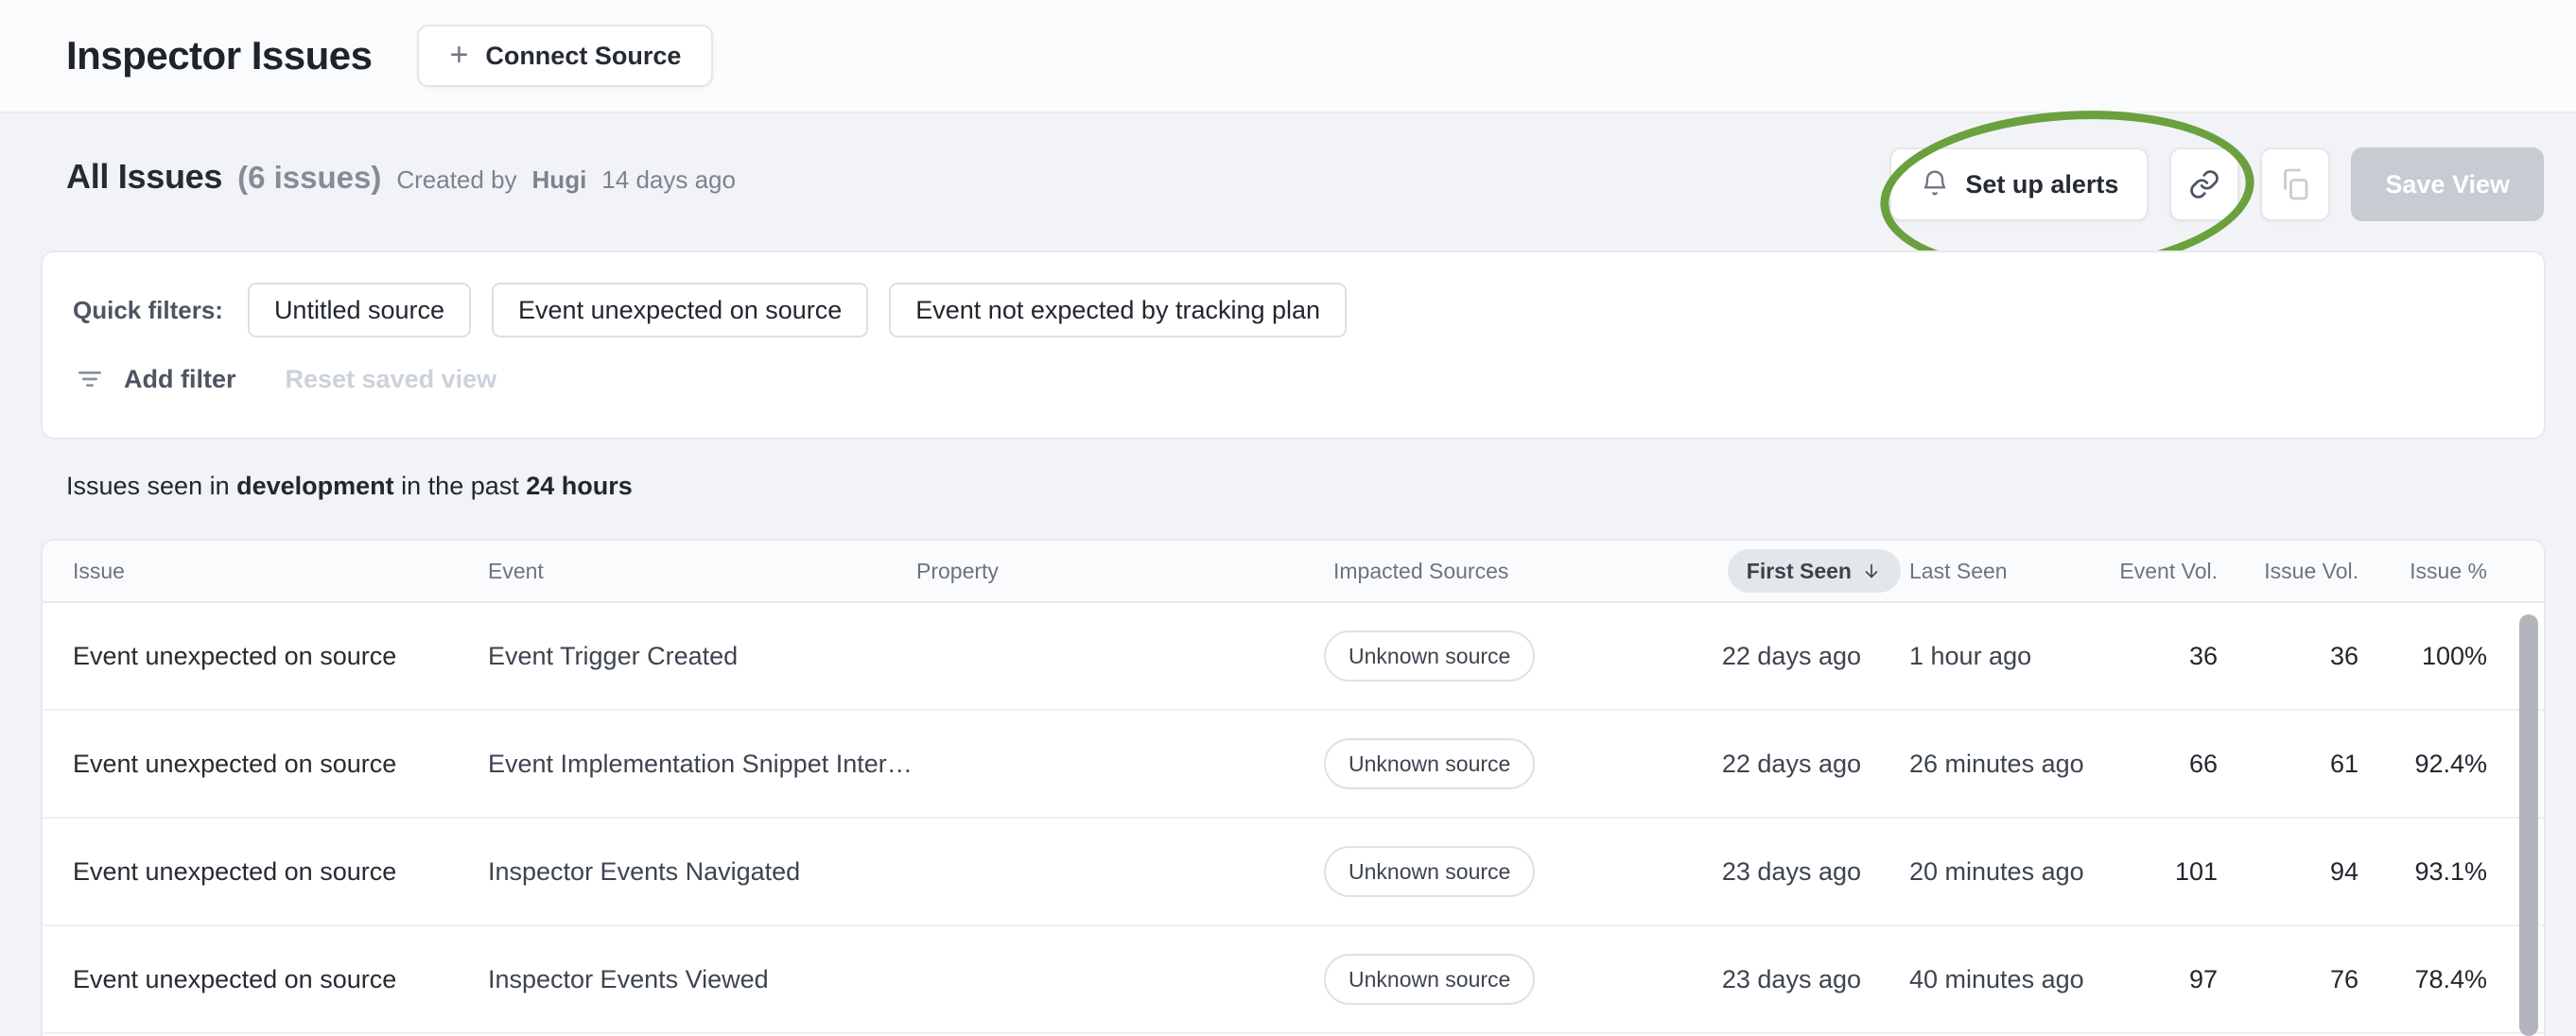 Image resolution: width=2576 pixels, height=1036 pixels. I want to click on issue-vol-cell: 76, so click(2343, 978).